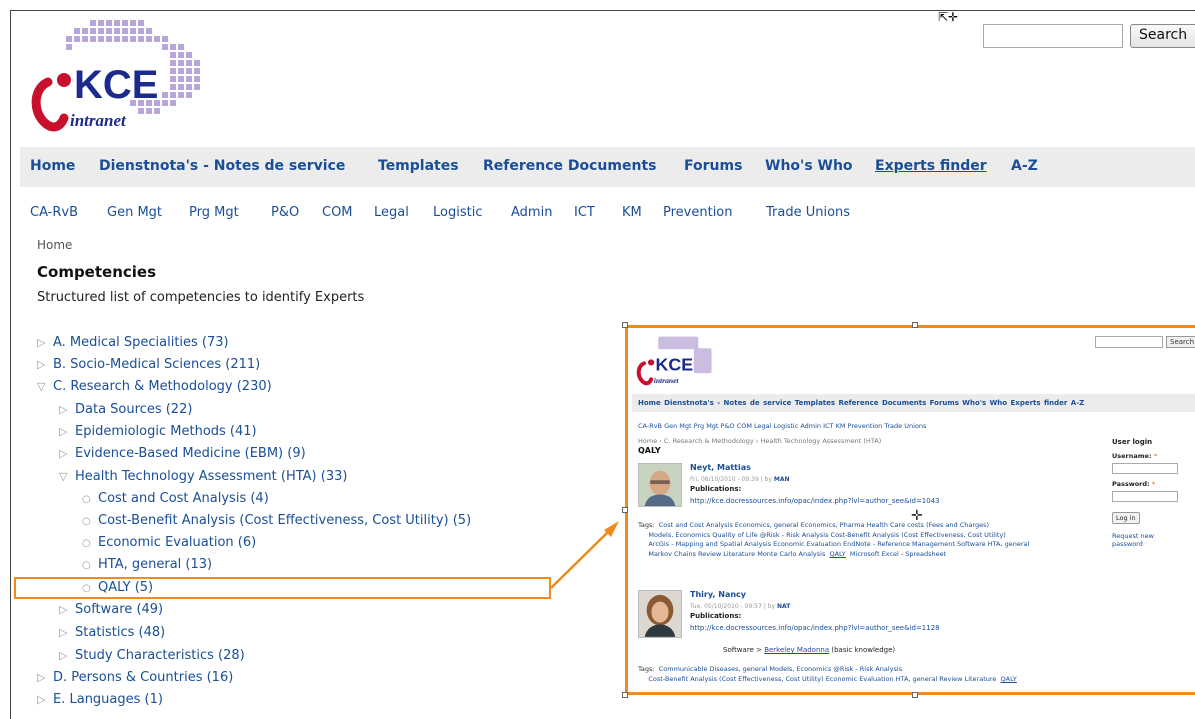  What do you see at coordinates (203, 476) in the screenshot?
I see `tree-item-hta: ▽ Health Technology Assessment (HTA) (33)` at bounding box center [203, 476].